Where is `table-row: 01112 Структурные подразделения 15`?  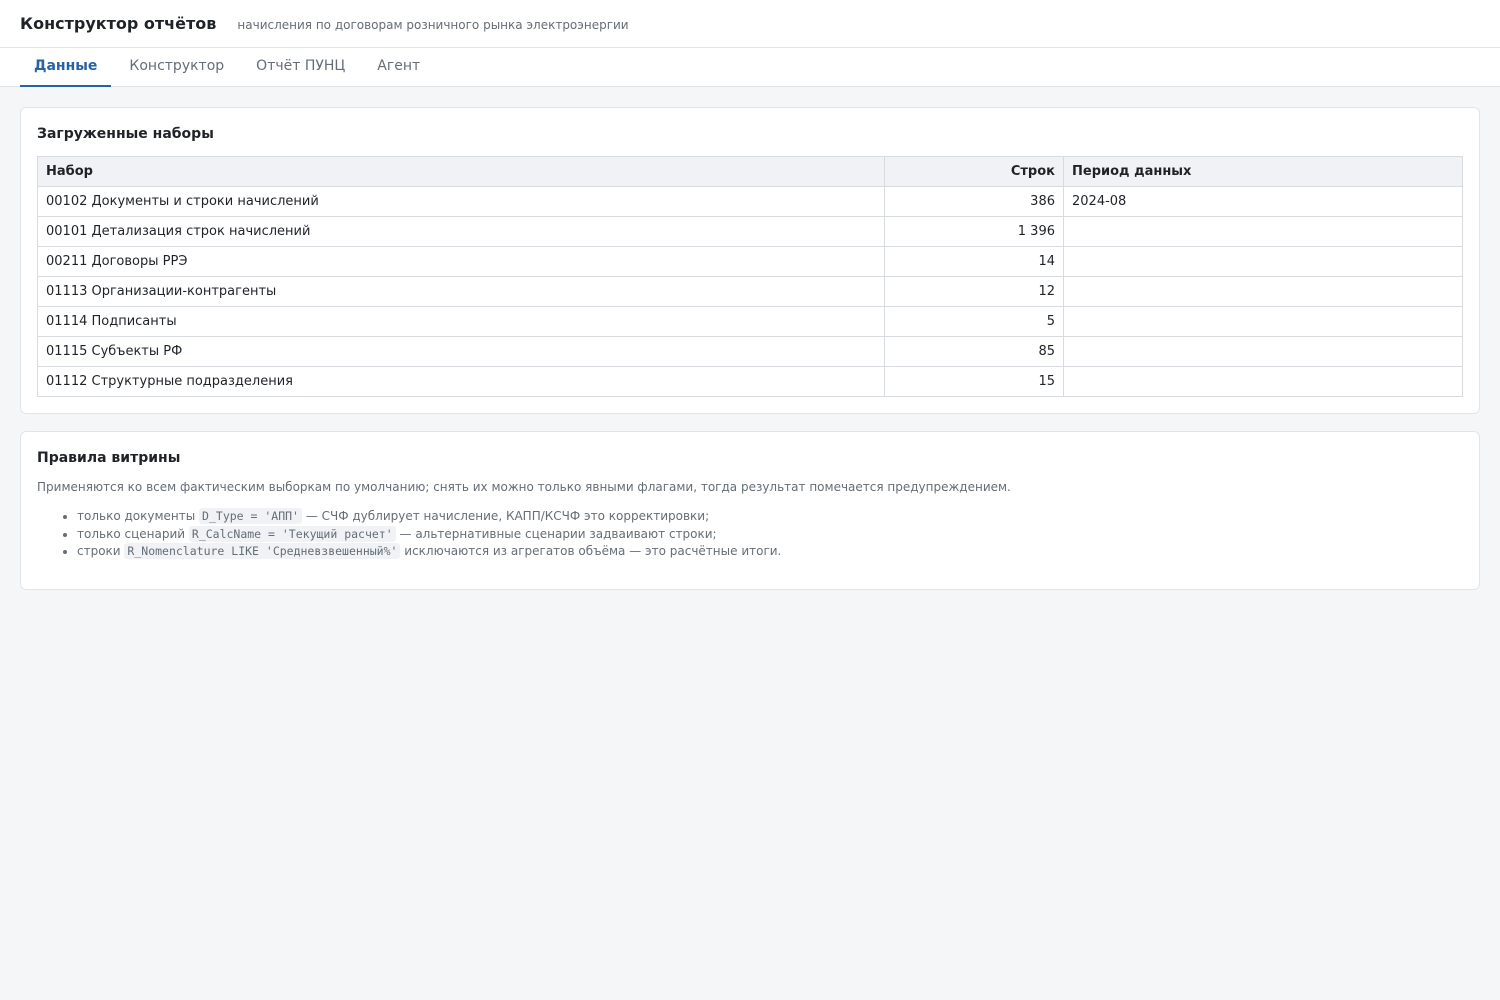 table-row: 01112 Структурные подразделения 15 is located at coordinates (750, 381).